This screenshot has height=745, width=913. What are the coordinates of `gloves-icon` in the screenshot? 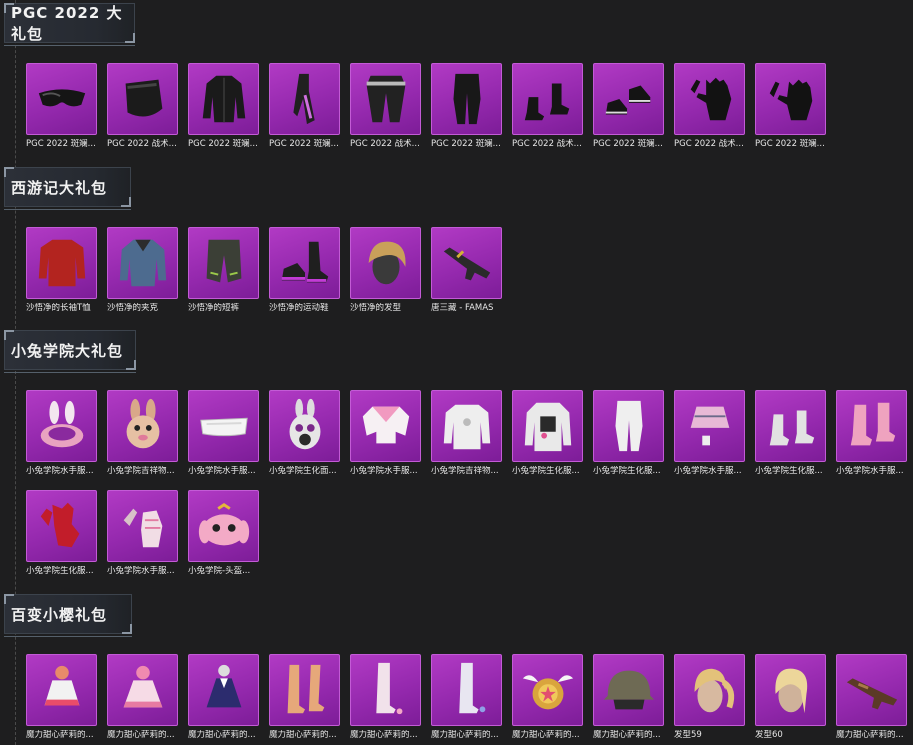 It's located at (710, 99).